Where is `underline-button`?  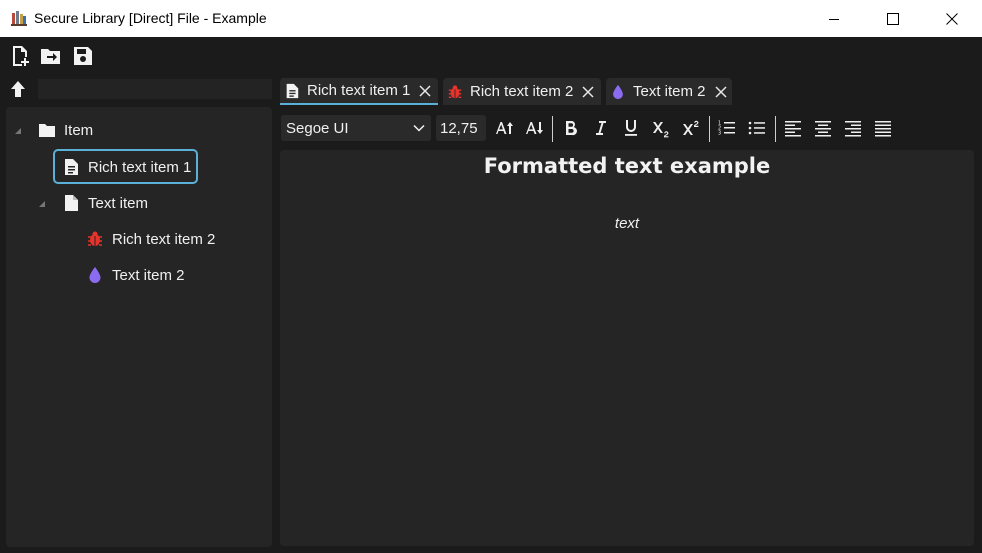 underline-button is located at coordinates (631, 128).